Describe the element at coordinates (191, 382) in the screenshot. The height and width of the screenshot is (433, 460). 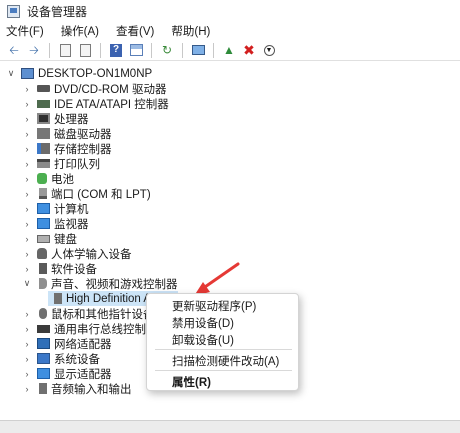
I see `menu-item-properties: 属性(R)` at that location.